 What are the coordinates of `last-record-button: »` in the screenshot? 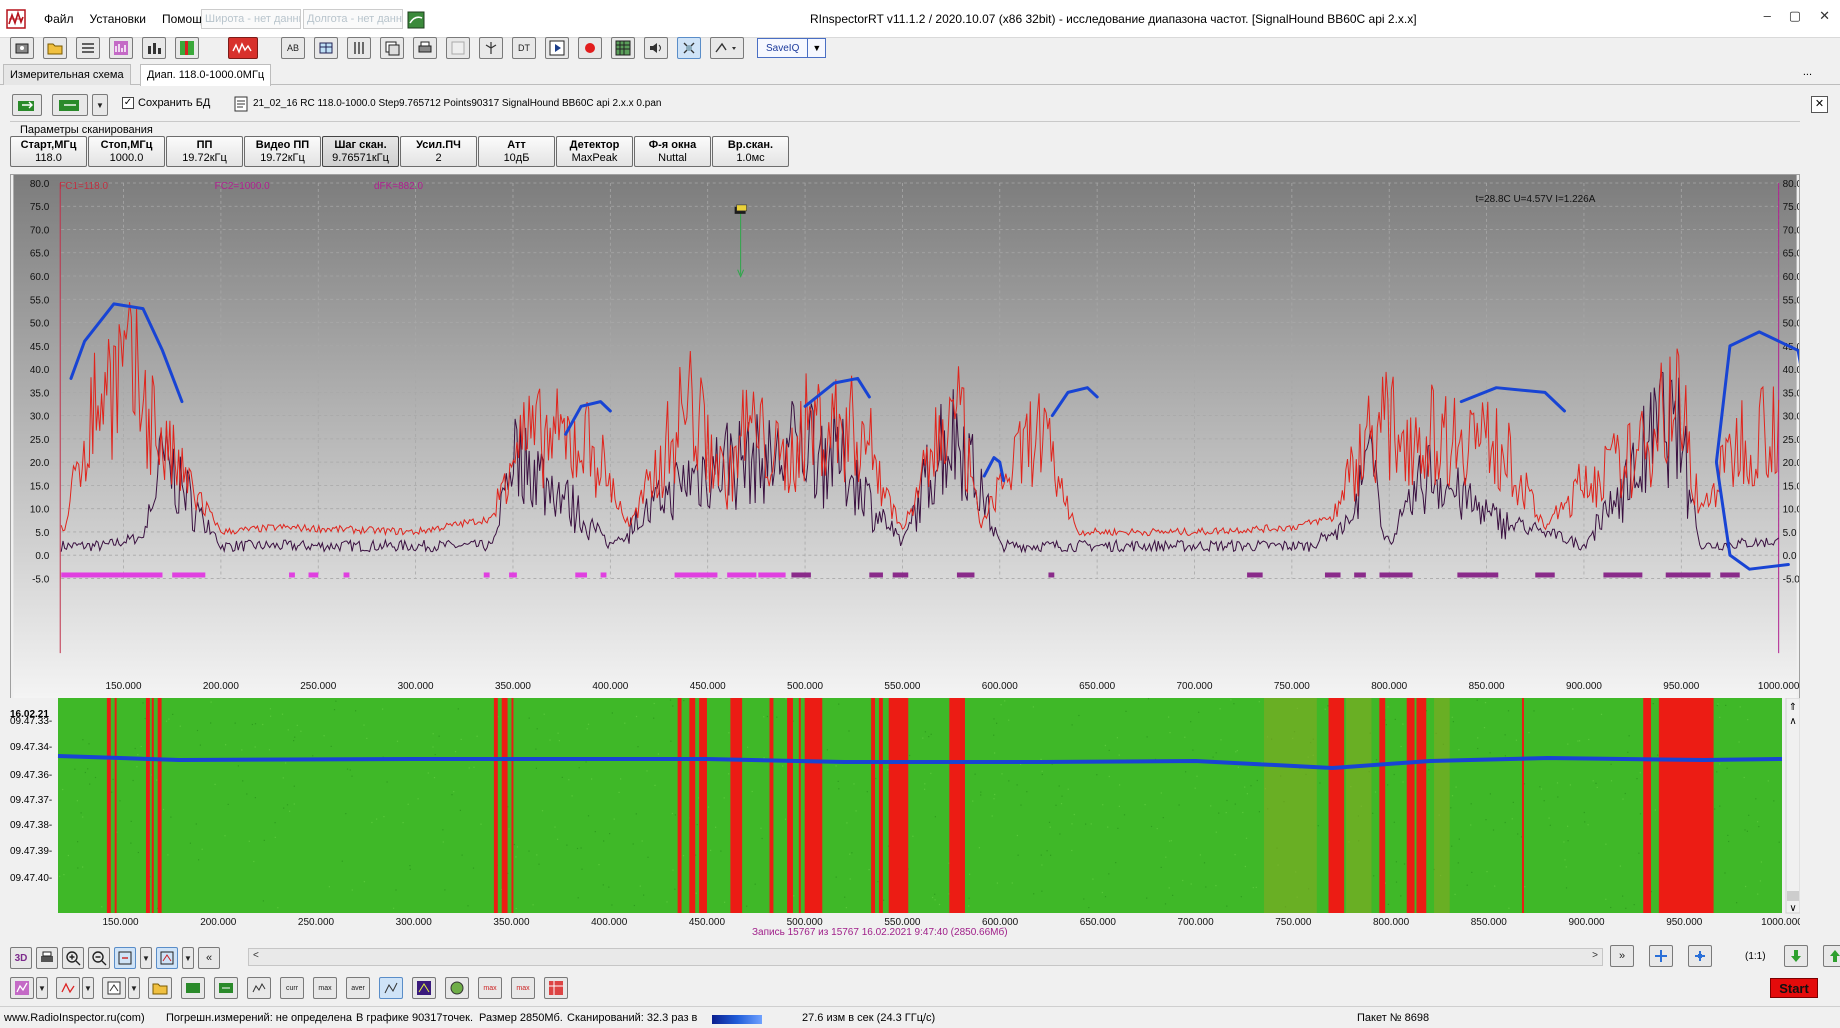 It's located at (1622, 956).